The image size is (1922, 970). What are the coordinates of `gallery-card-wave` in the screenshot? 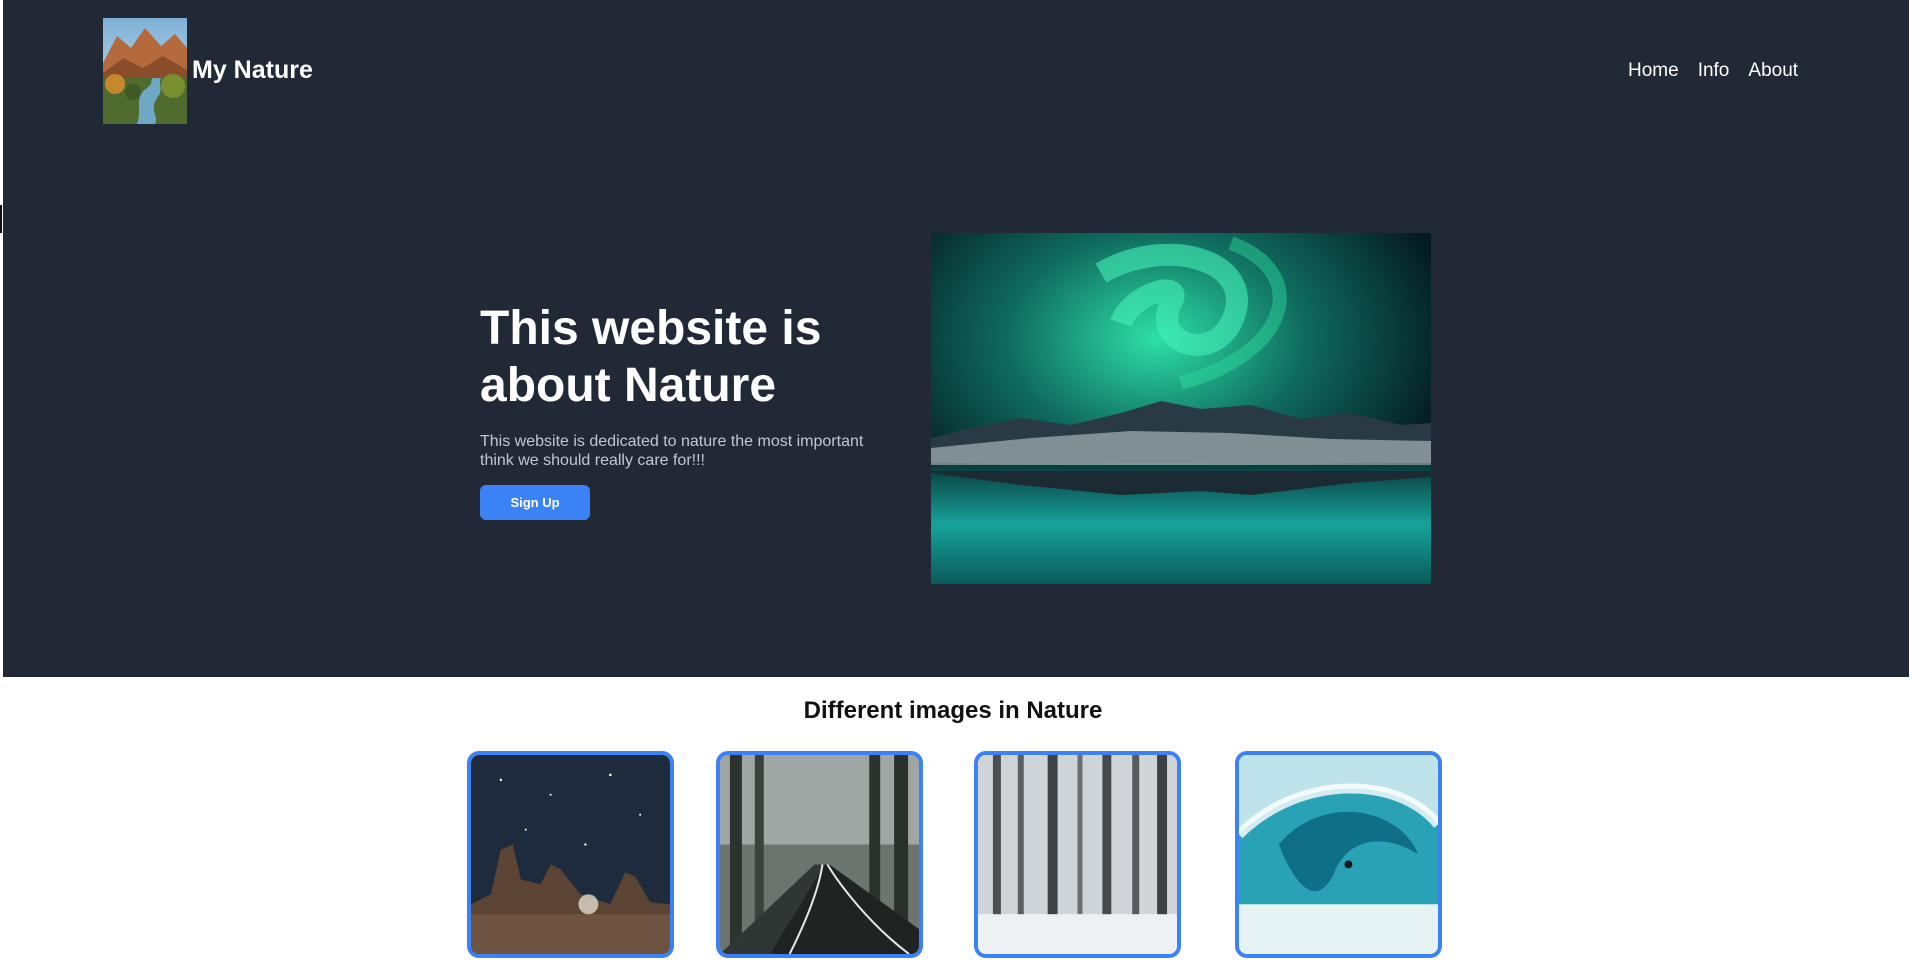 It's located at (1338, 854).